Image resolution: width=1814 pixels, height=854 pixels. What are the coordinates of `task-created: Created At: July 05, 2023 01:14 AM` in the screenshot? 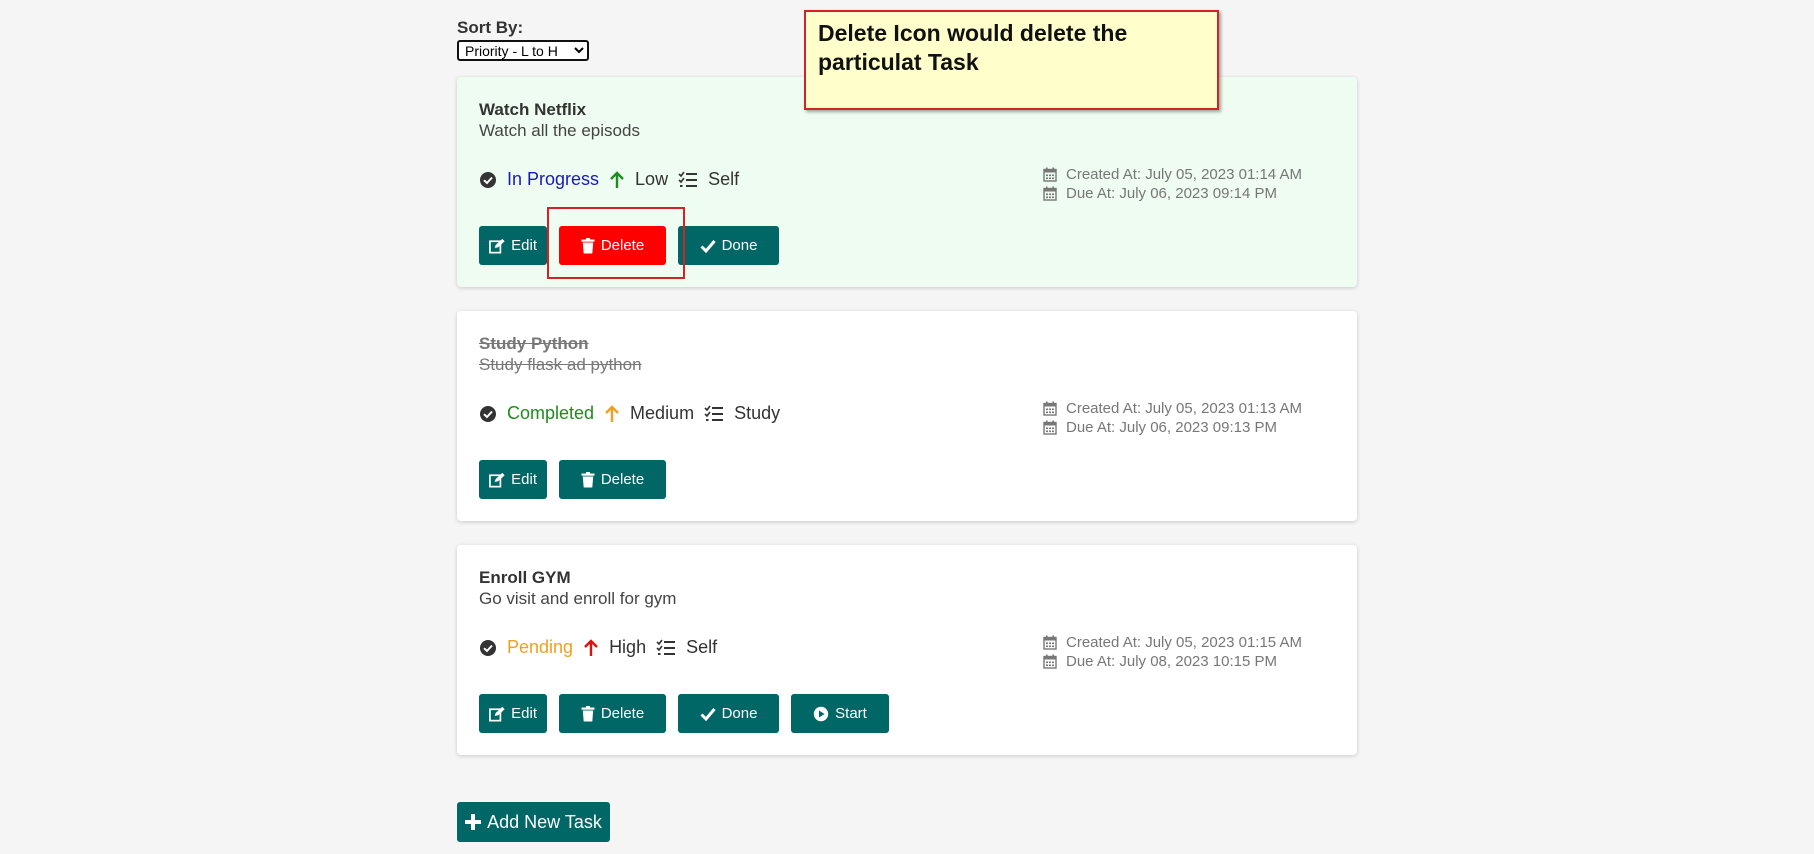 It's located at (1184, 174).